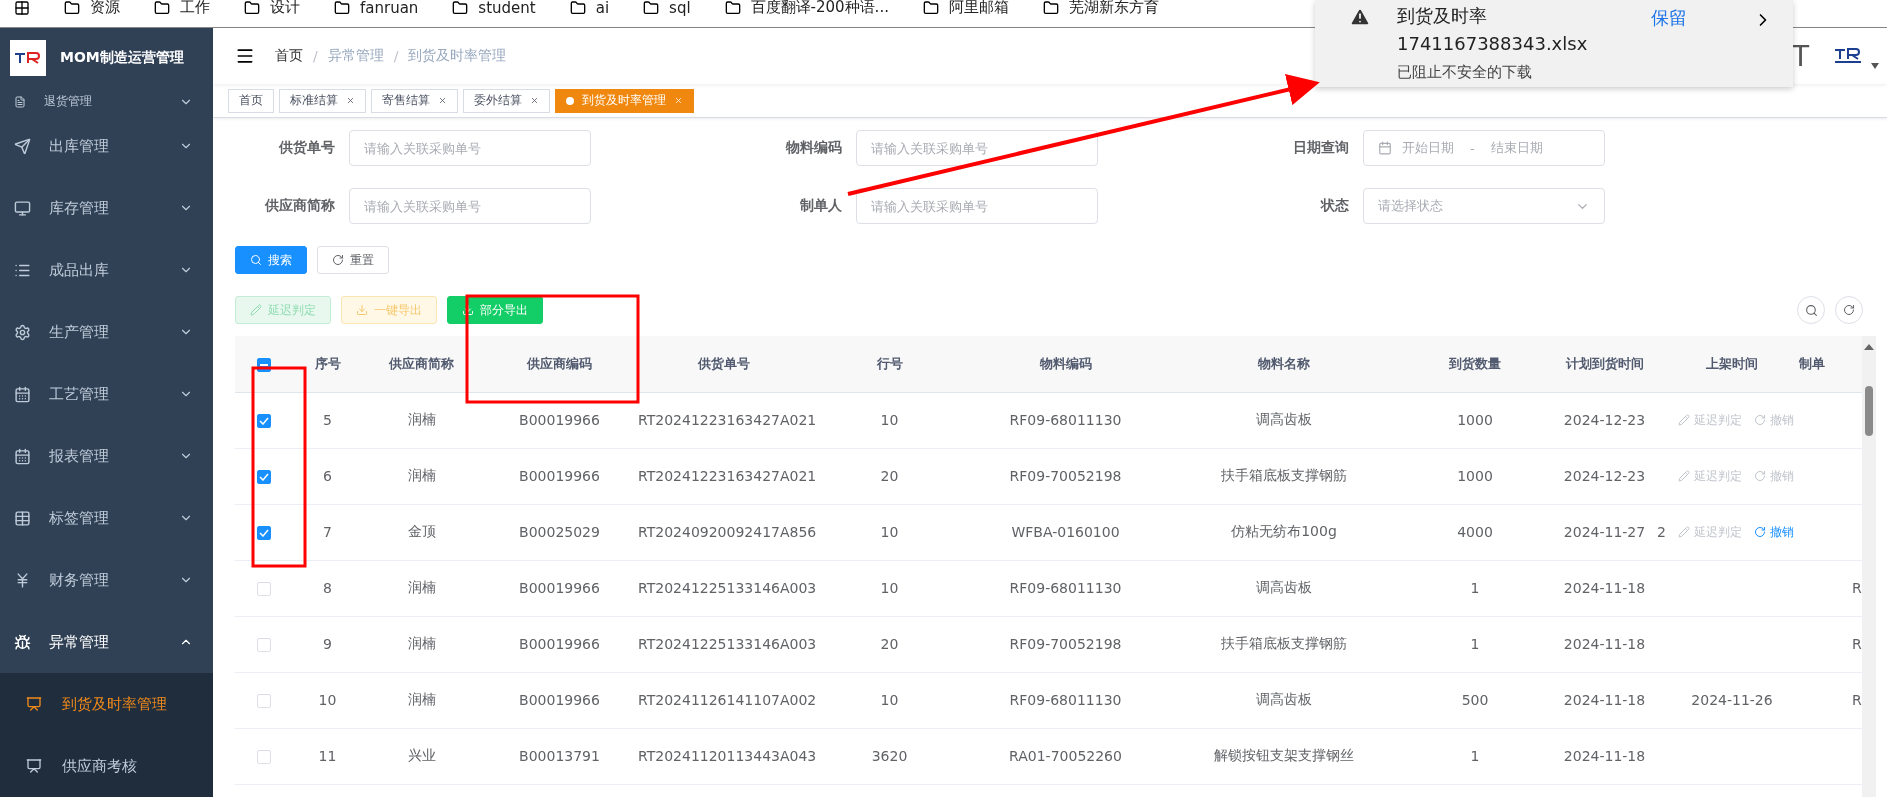  Describe the element at coordinates (106, 518) in the screenshot. I see `sidebar-item: 标签管理` at that location.